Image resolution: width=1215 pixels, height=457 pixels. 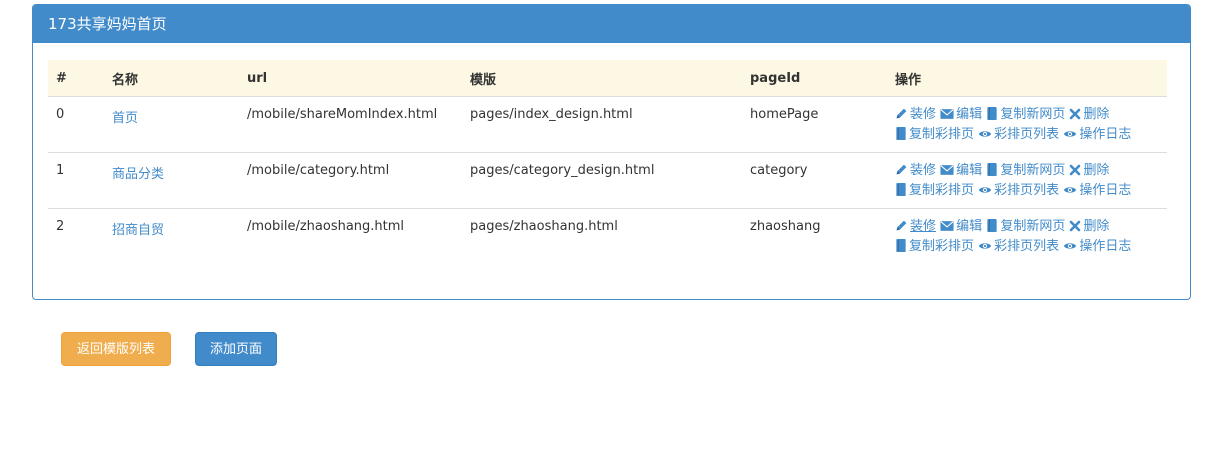 I want to click on page-name-link: 商品分类, so click(x=138, y=174).